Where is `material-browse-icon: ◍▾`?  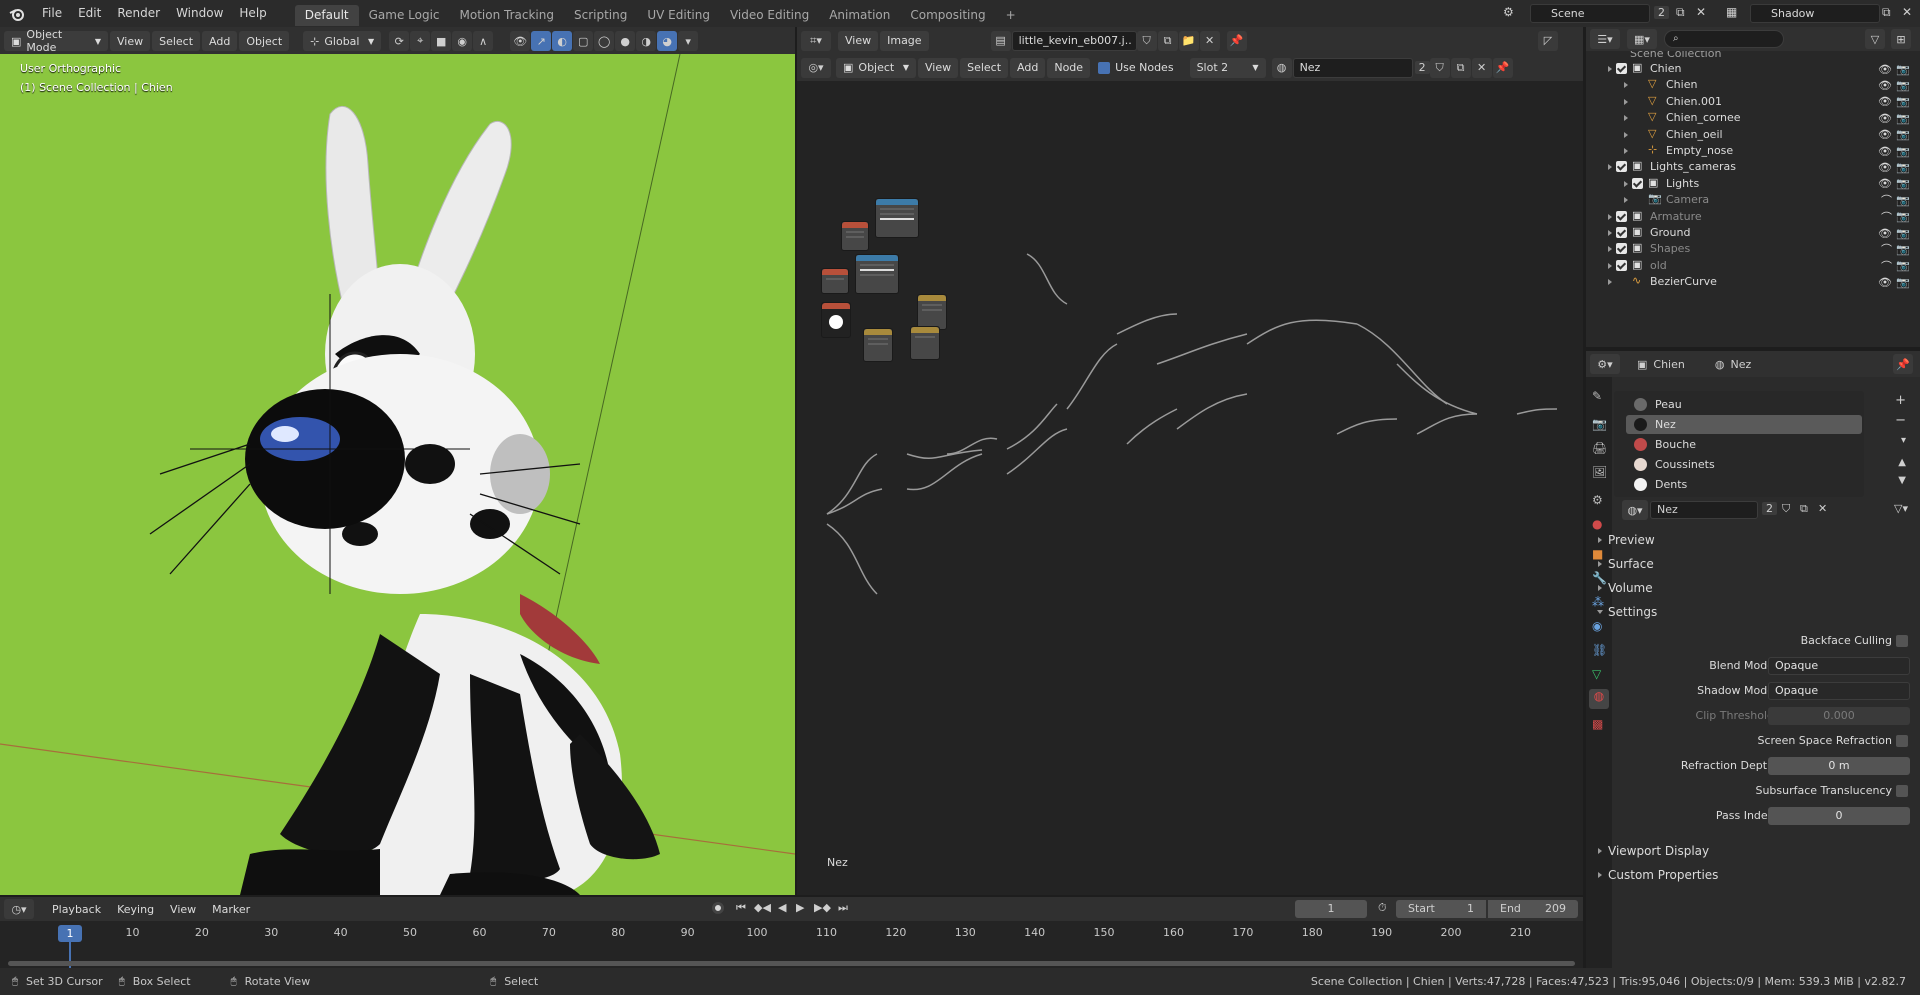 material-browse-icon: ◍▾ is located at coordinates (1635, 510).